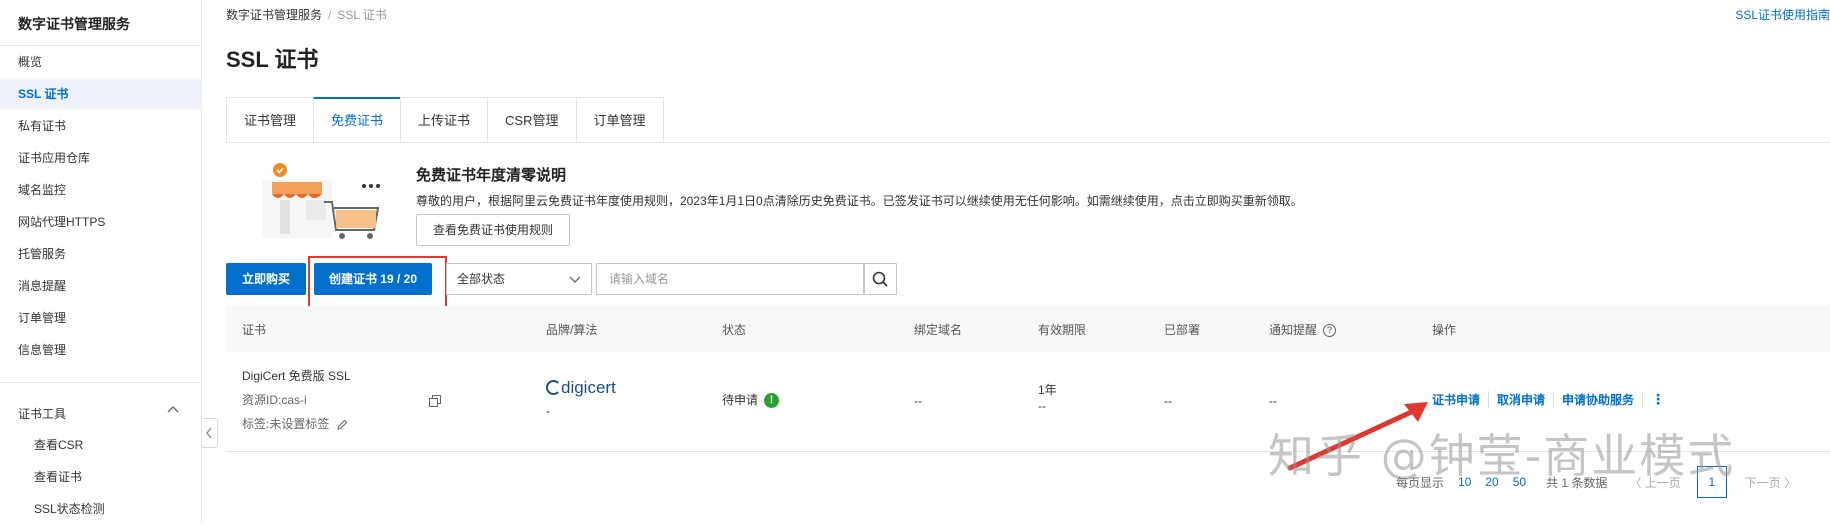  I want to click on brand-algorithm: -, so click(548, 411).